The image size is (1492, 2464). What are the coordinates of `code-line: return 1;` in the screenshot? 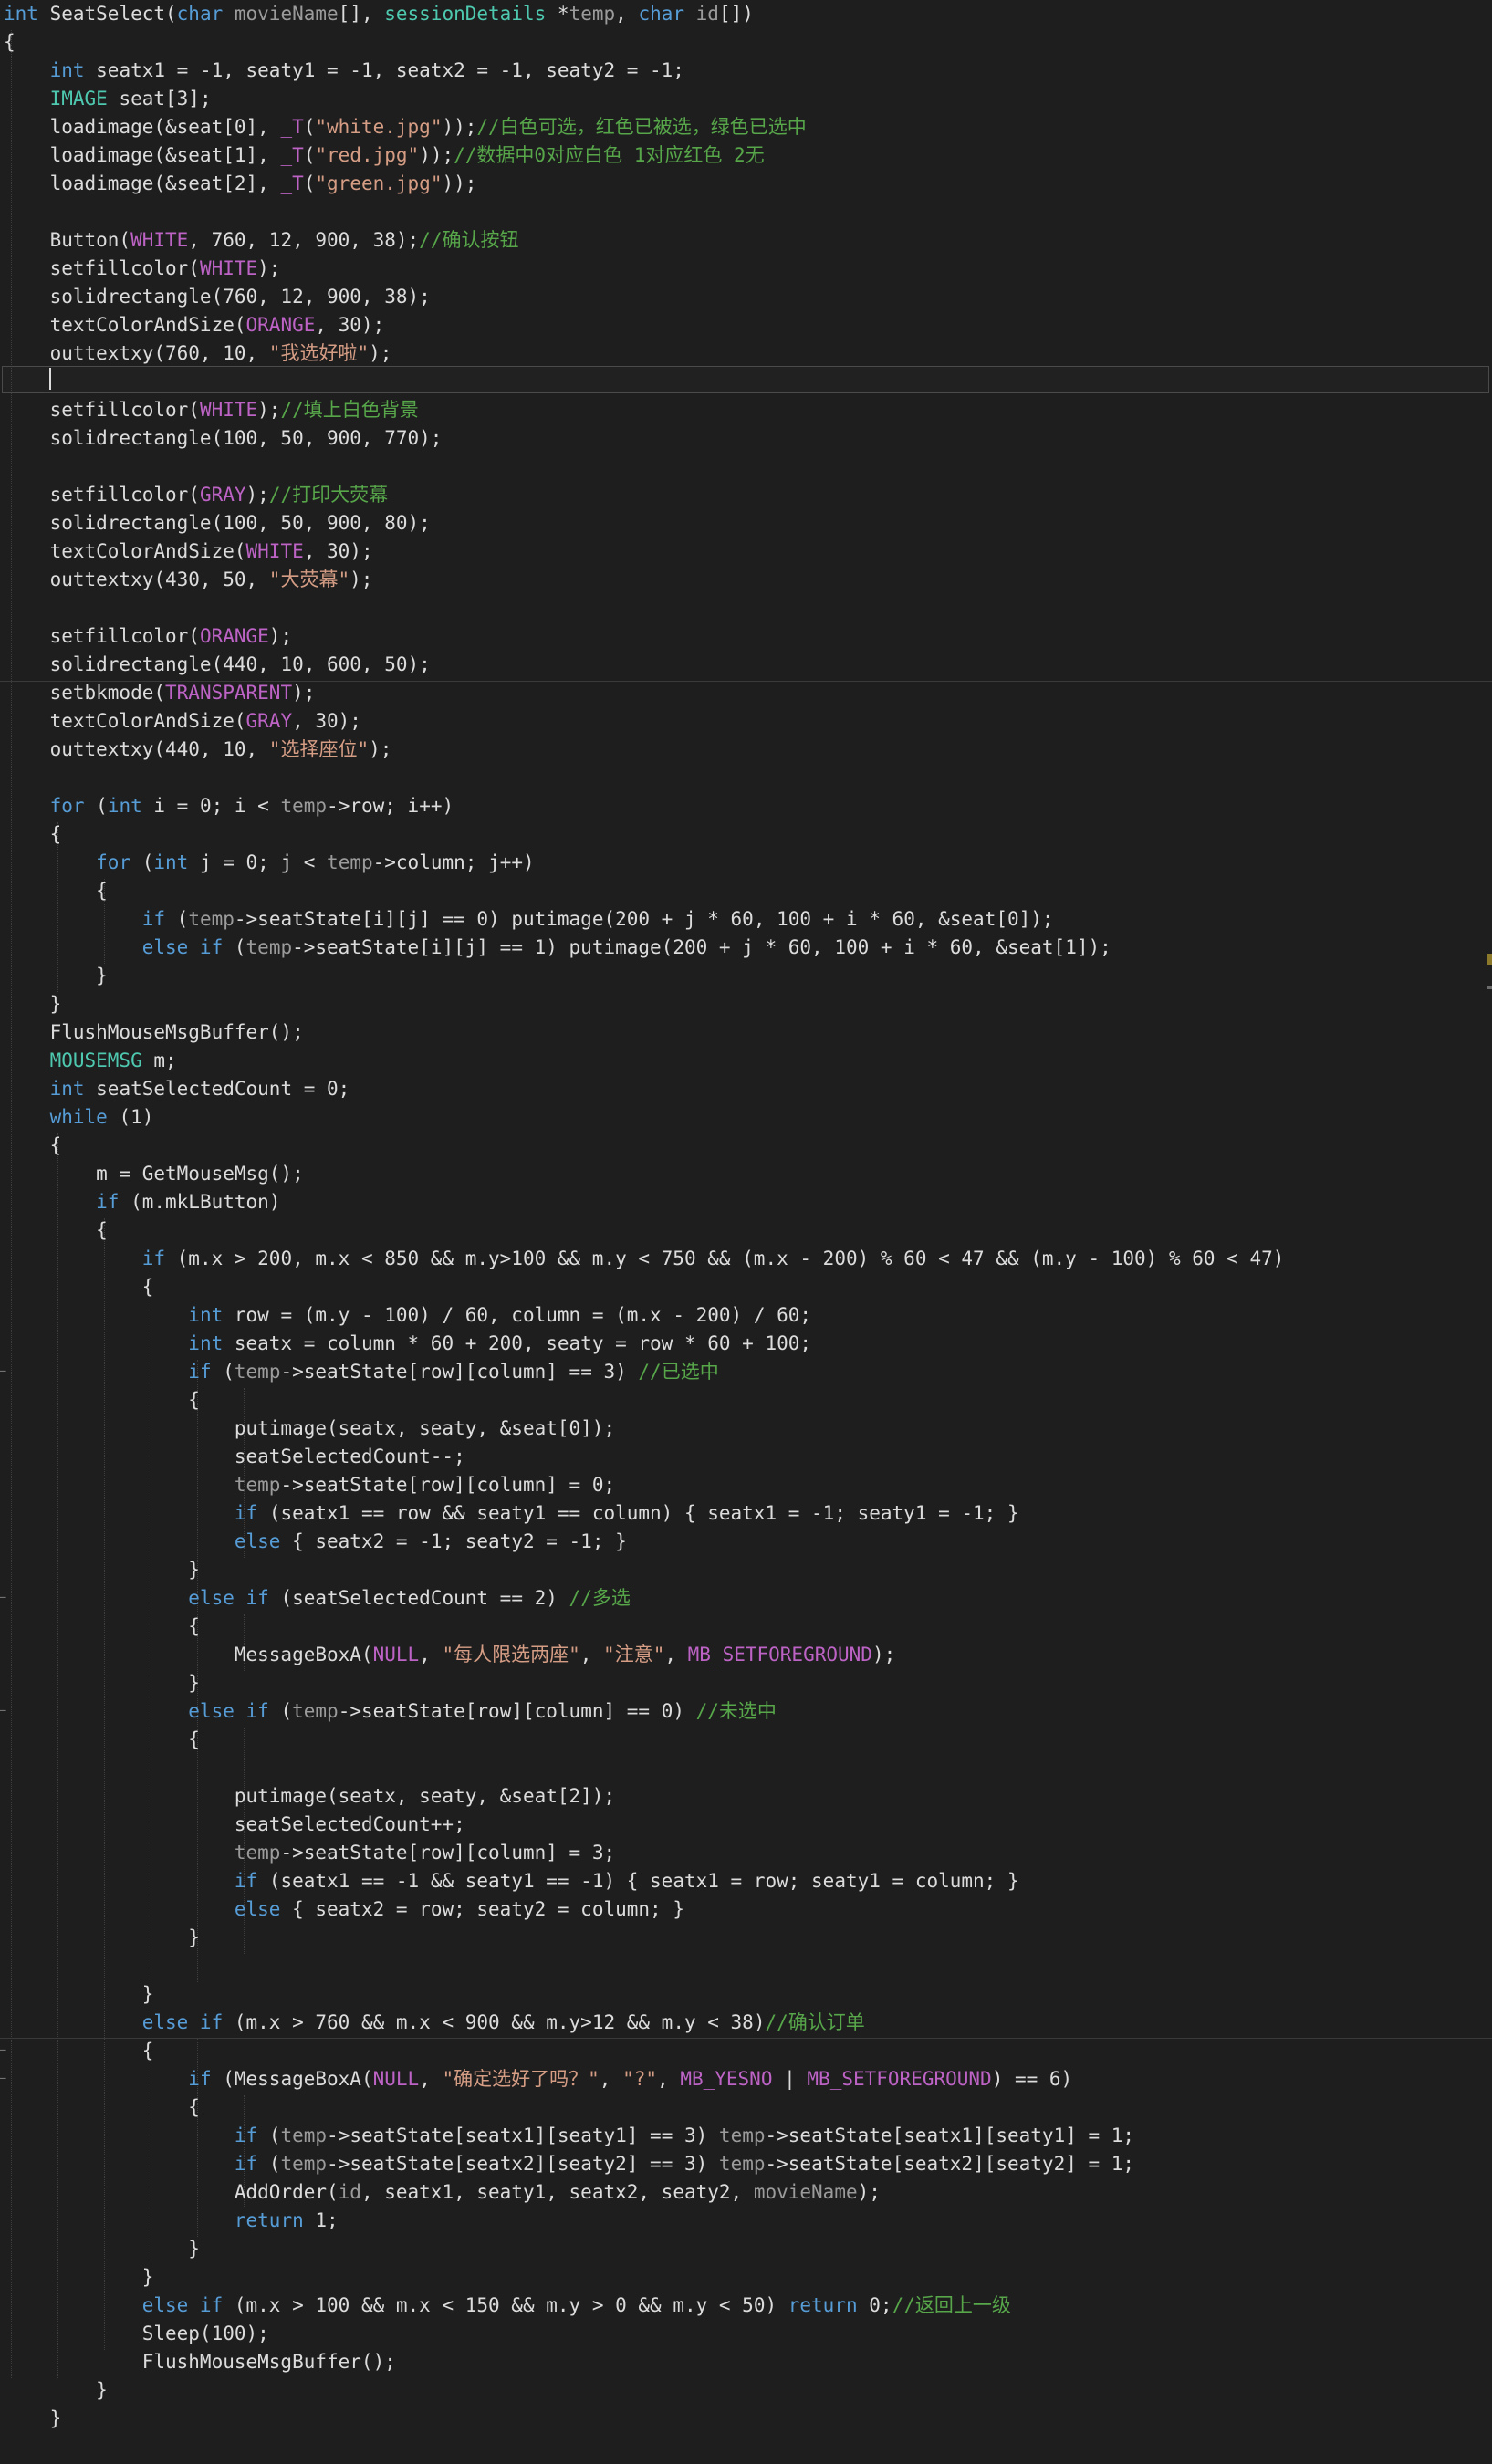 It's located at (743, 2221).